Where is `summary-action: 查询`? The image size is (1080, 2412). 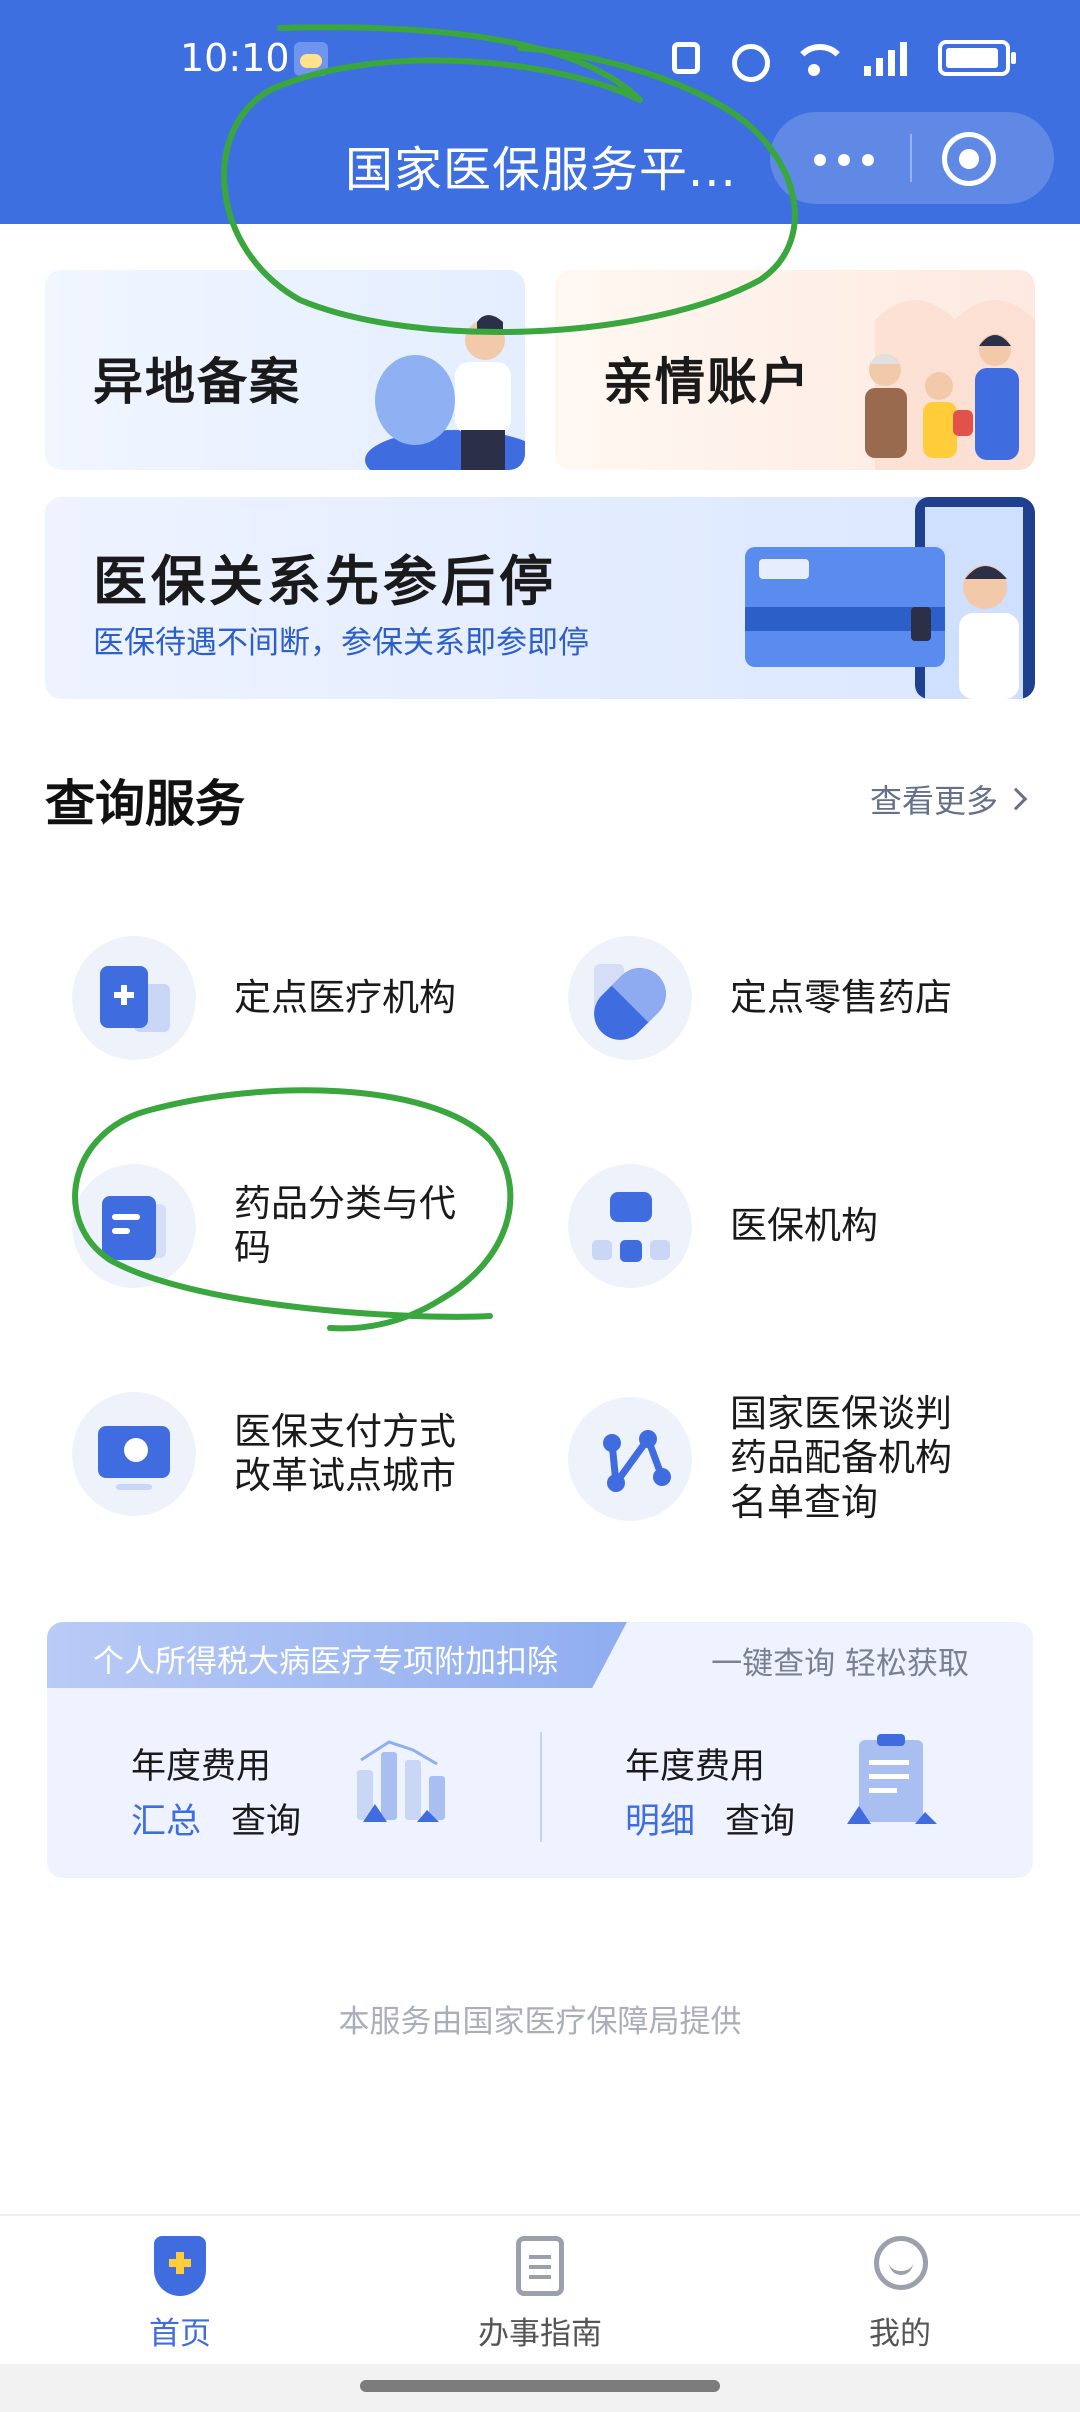
summary-action: 查询 is located at coordinates (266, 1822).